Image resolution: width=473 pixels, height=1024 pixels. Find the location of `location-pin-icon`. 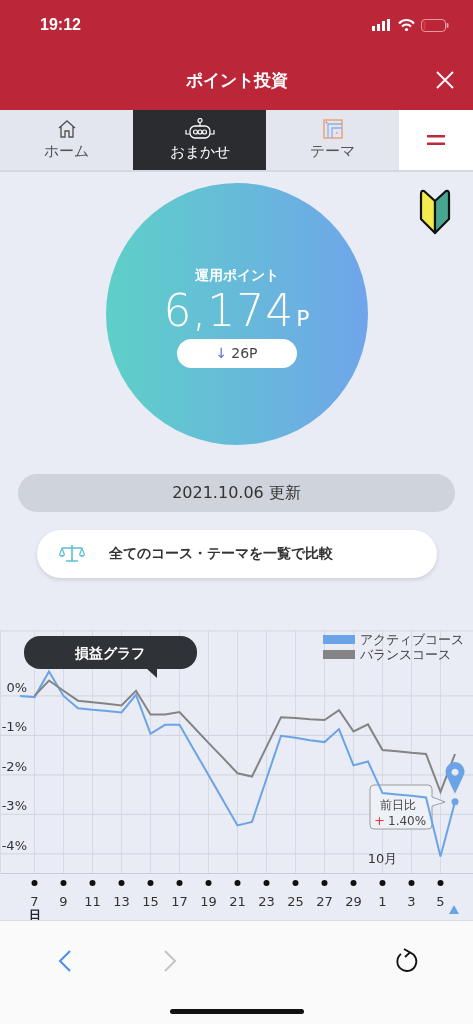

location-pin-icon is located at coordinates (455, 778).